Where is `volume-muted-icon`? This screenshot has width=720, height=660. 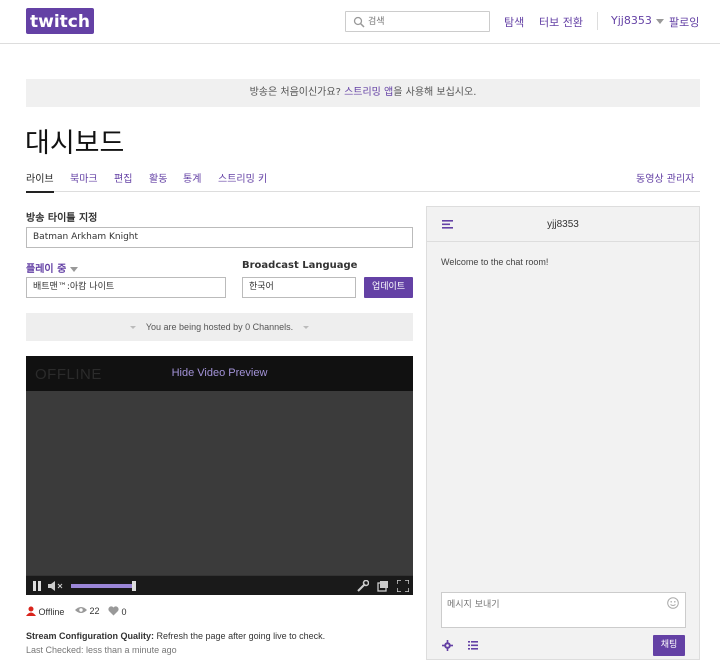
volume-muted-icon is located at coordinates (56, 586).